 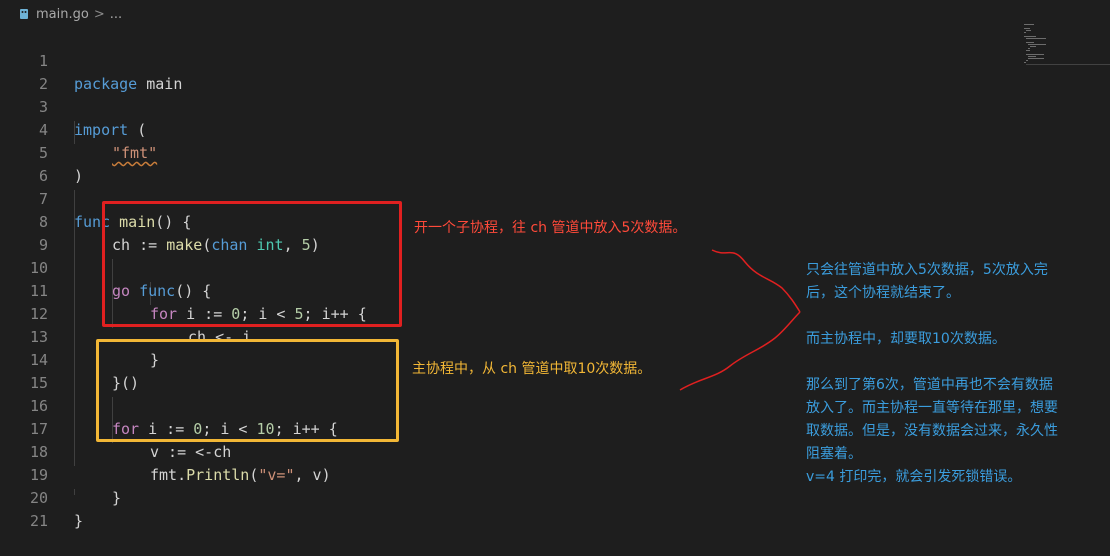 What do you see at coordinates (927, 270) in the screenshot?
I see `explanation-line: 只会往管道中放入5次数据，5次放入完` at bounding box center [927, 270].